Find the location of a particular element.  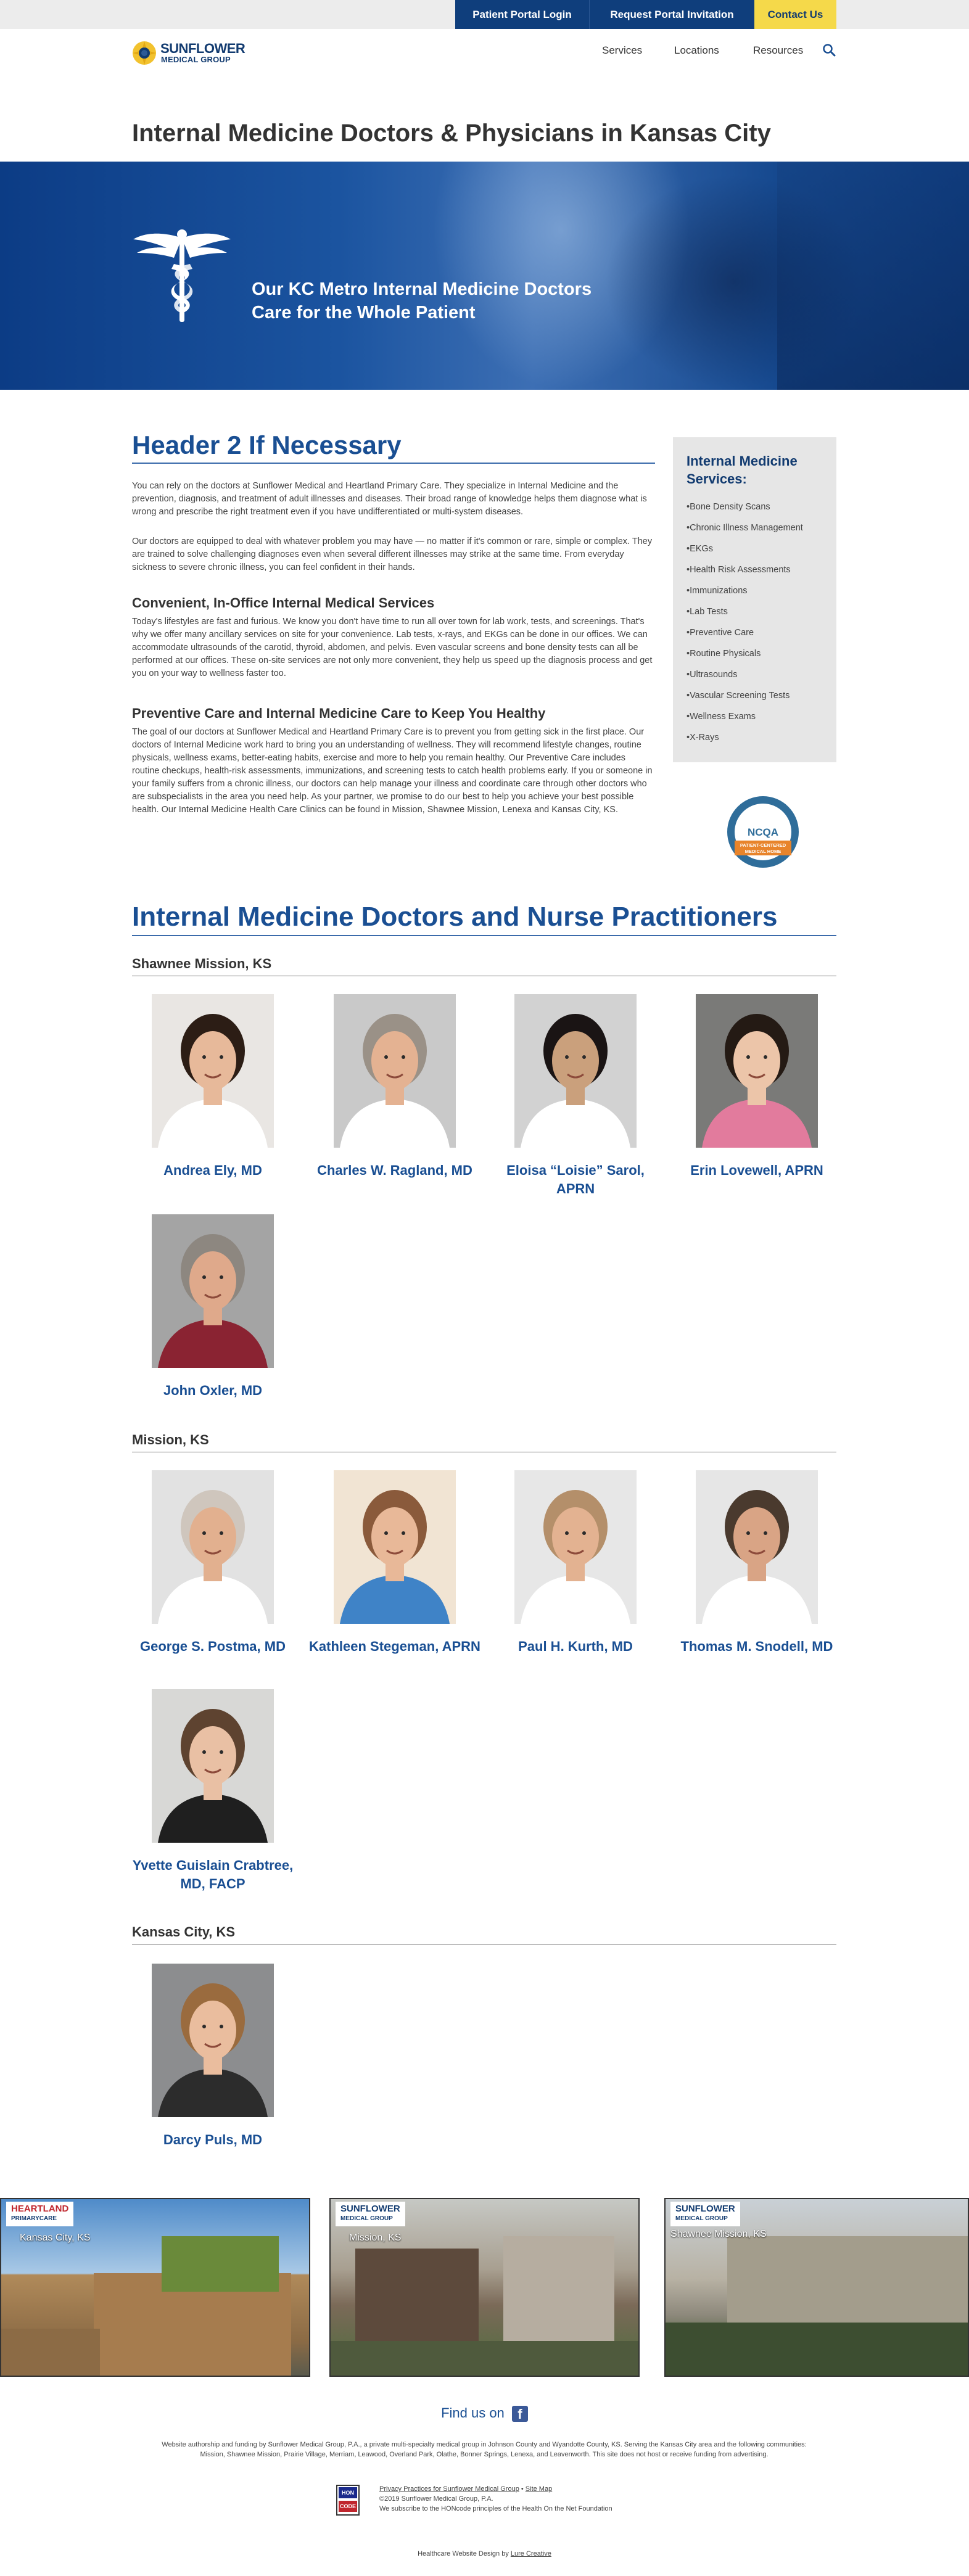

service-item: Bone Density Scans is located at coordinates (755, 506).